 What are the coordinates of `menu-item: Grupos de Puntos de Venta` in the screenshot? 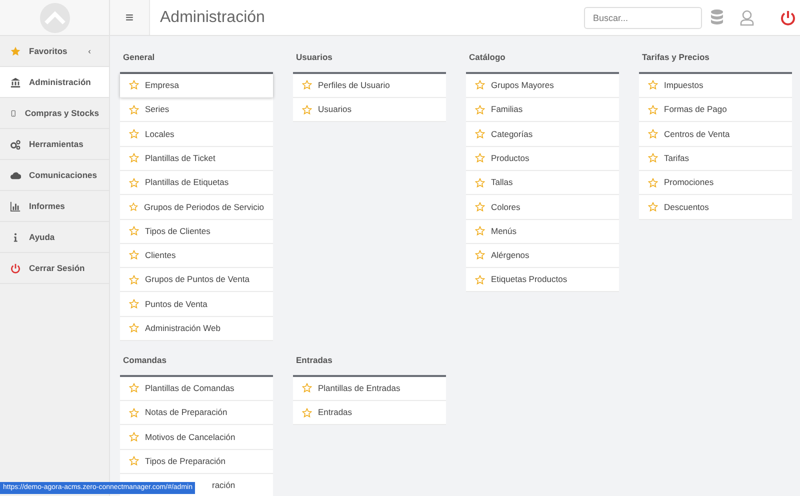 It's located at (196, 280).